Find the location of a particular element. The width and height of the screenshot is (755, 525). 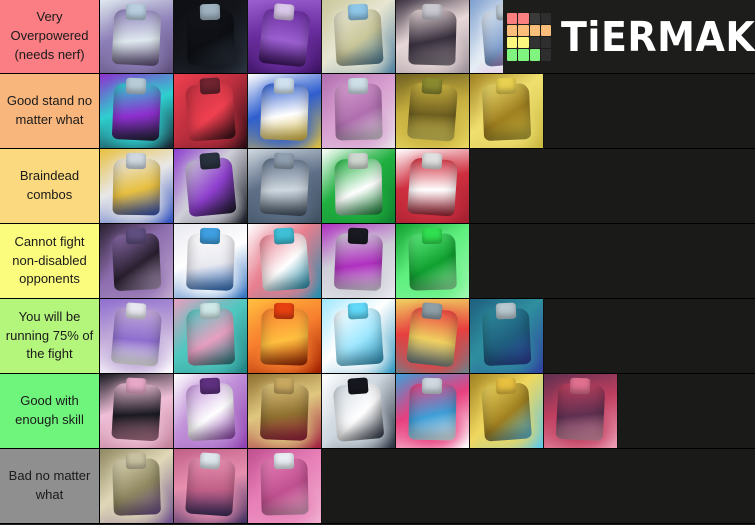

tier-row: Very Overpowered (needs nerf) is located at coordinates (377, 37).